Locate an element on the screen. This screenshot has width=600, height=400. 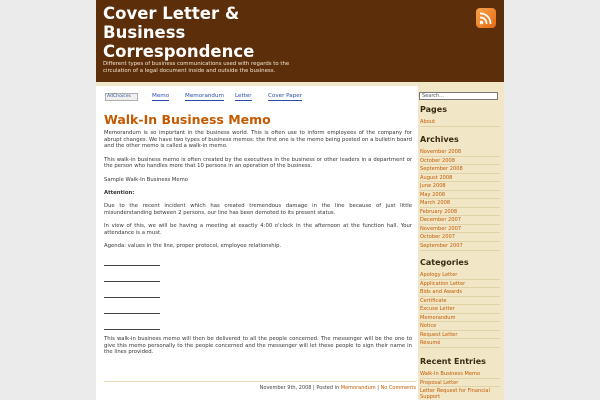
recent-entry-link: Proposal Letter is located at coordinates (460, 383).